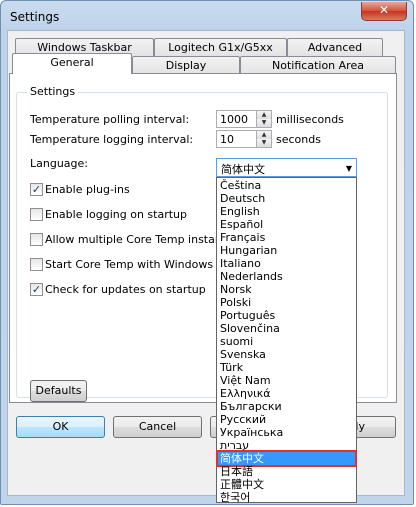 Image resolution: width=416 pixels, height=507 pixels. Describe the element at coordinates (335, 47) in the screenshot. I see `tab-advanced: Advanced` at that location.